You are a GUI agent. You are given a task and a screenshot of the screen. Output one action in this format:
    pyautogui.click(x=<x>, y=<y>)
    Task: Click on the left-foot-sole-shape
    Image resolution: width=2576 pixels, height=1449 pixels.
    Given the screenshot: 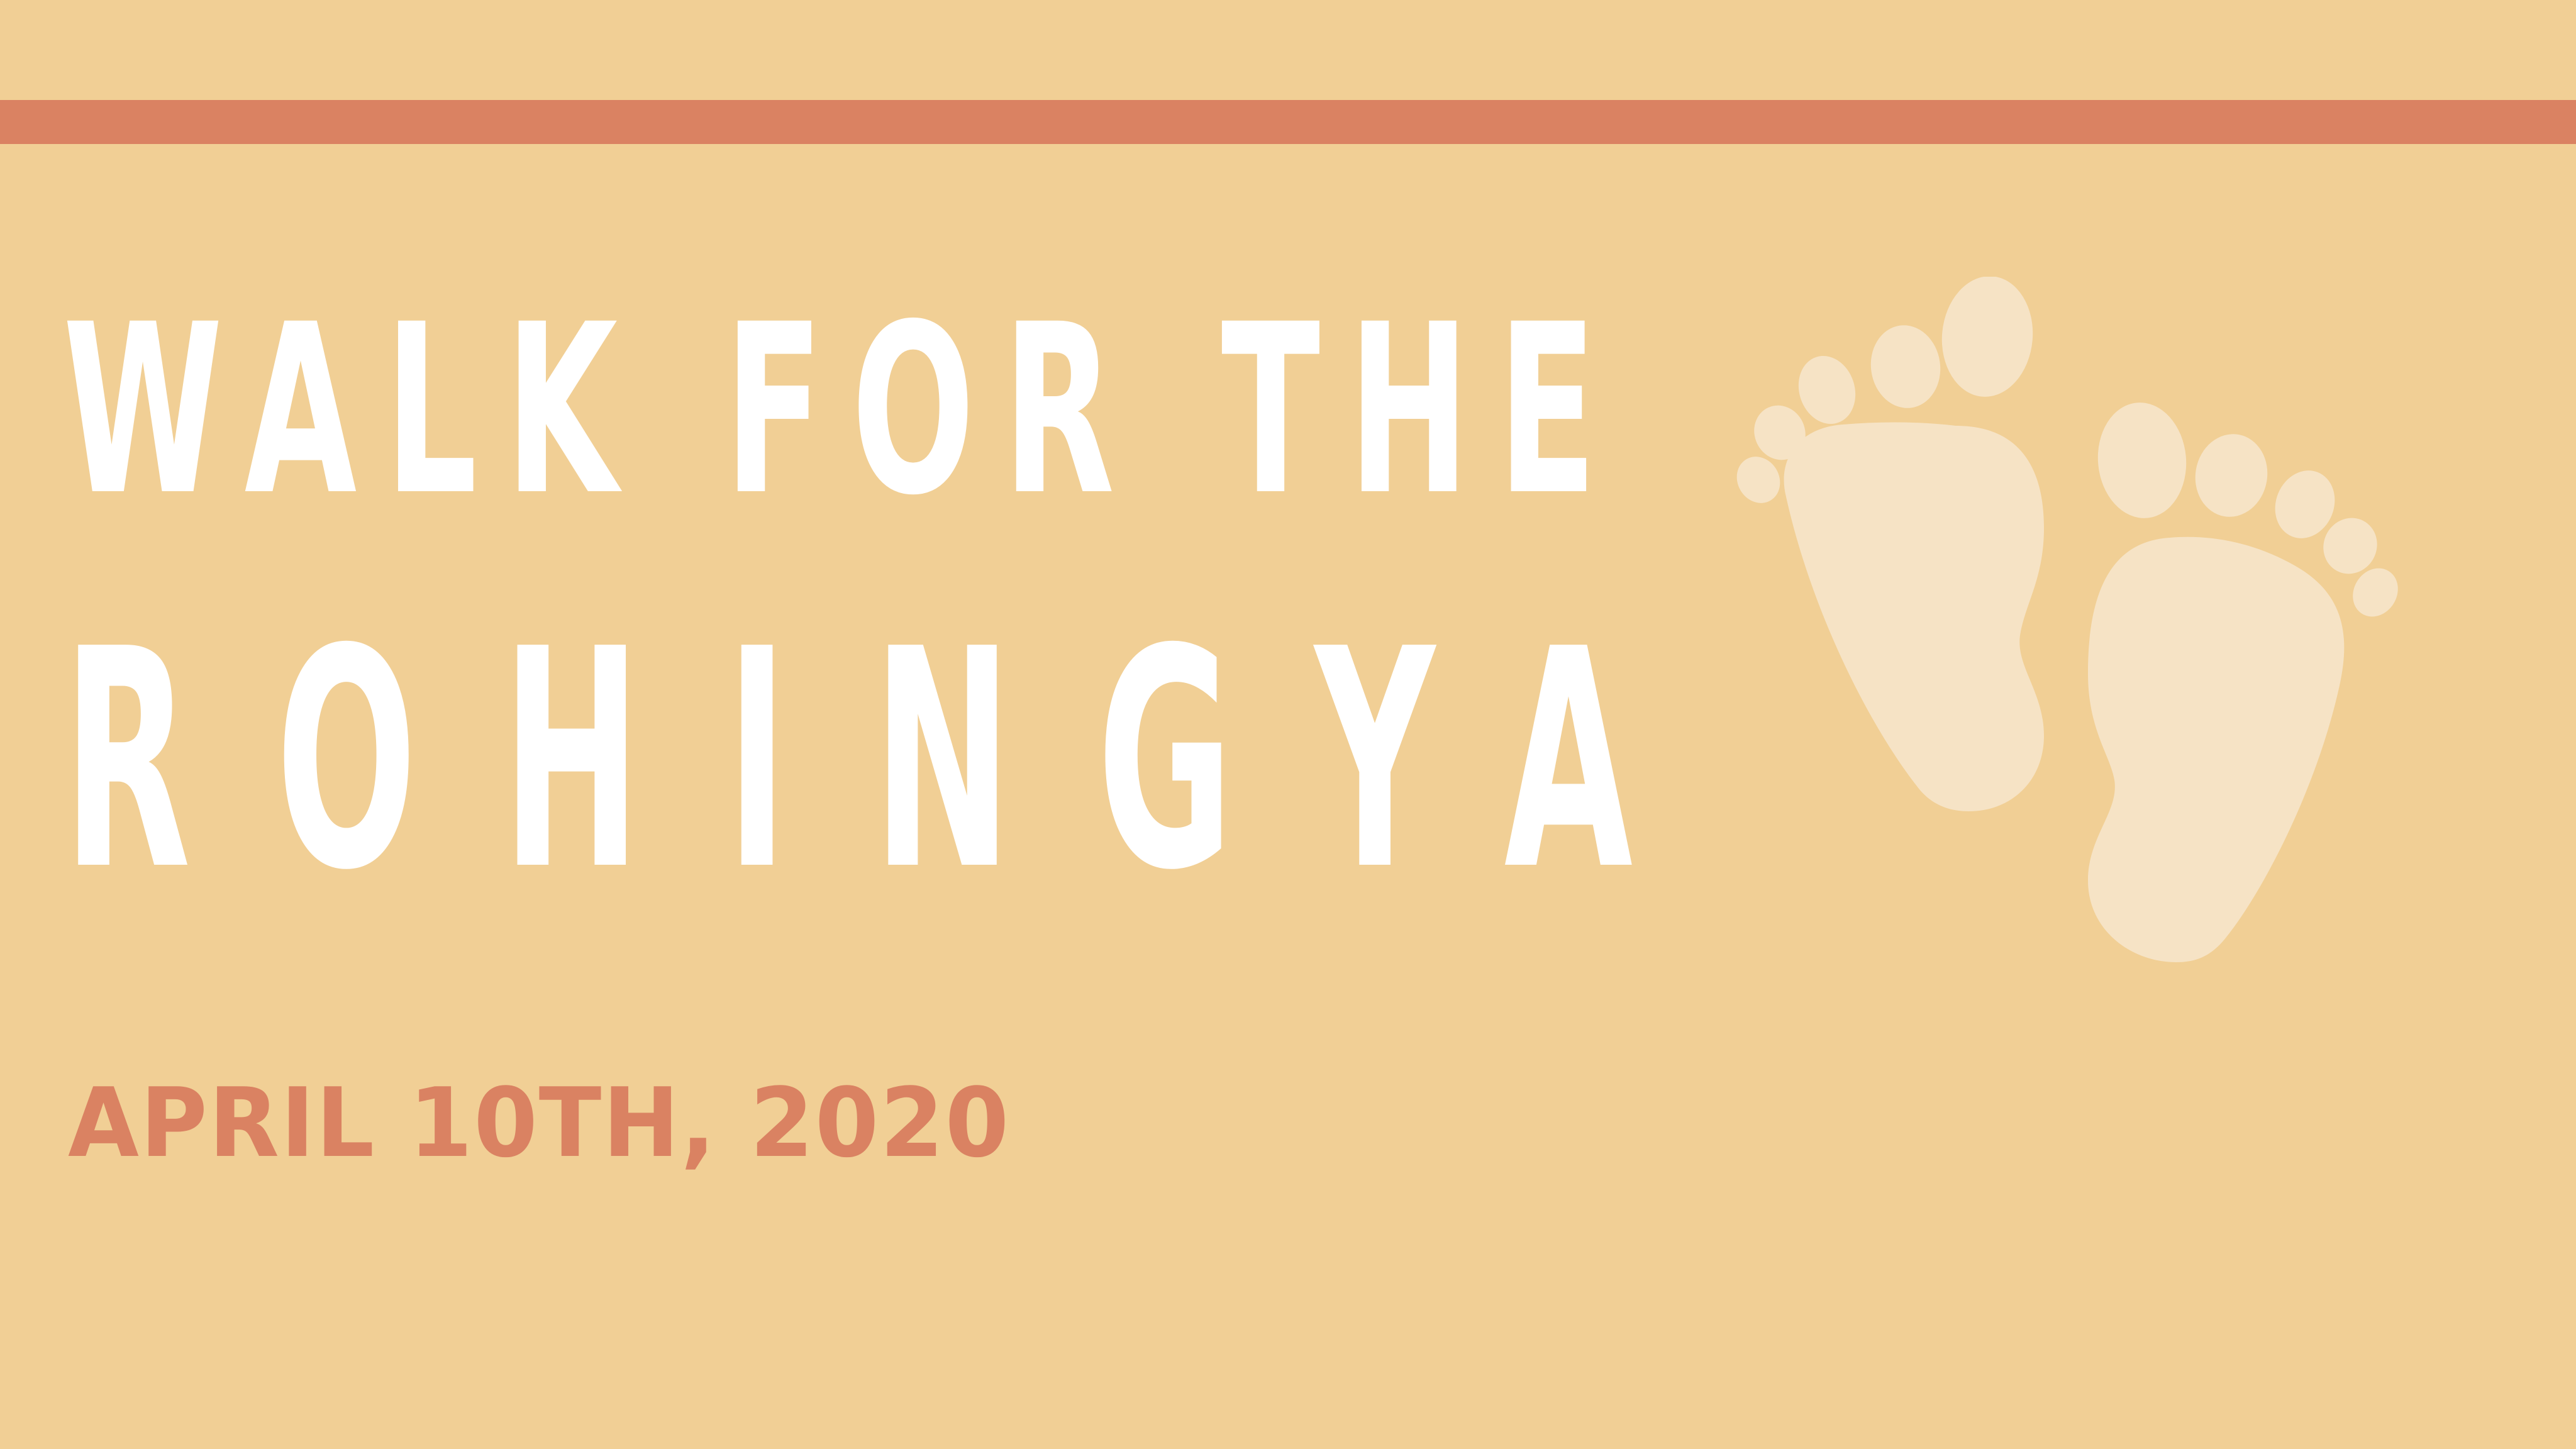 What is the action you would take?
    pyautogui.click(x=1914, y=616)
    